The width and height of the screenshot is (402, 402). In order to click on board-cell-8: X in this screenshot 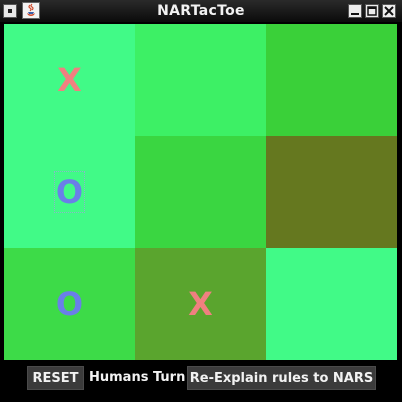, I will do `click(200, 304)`.